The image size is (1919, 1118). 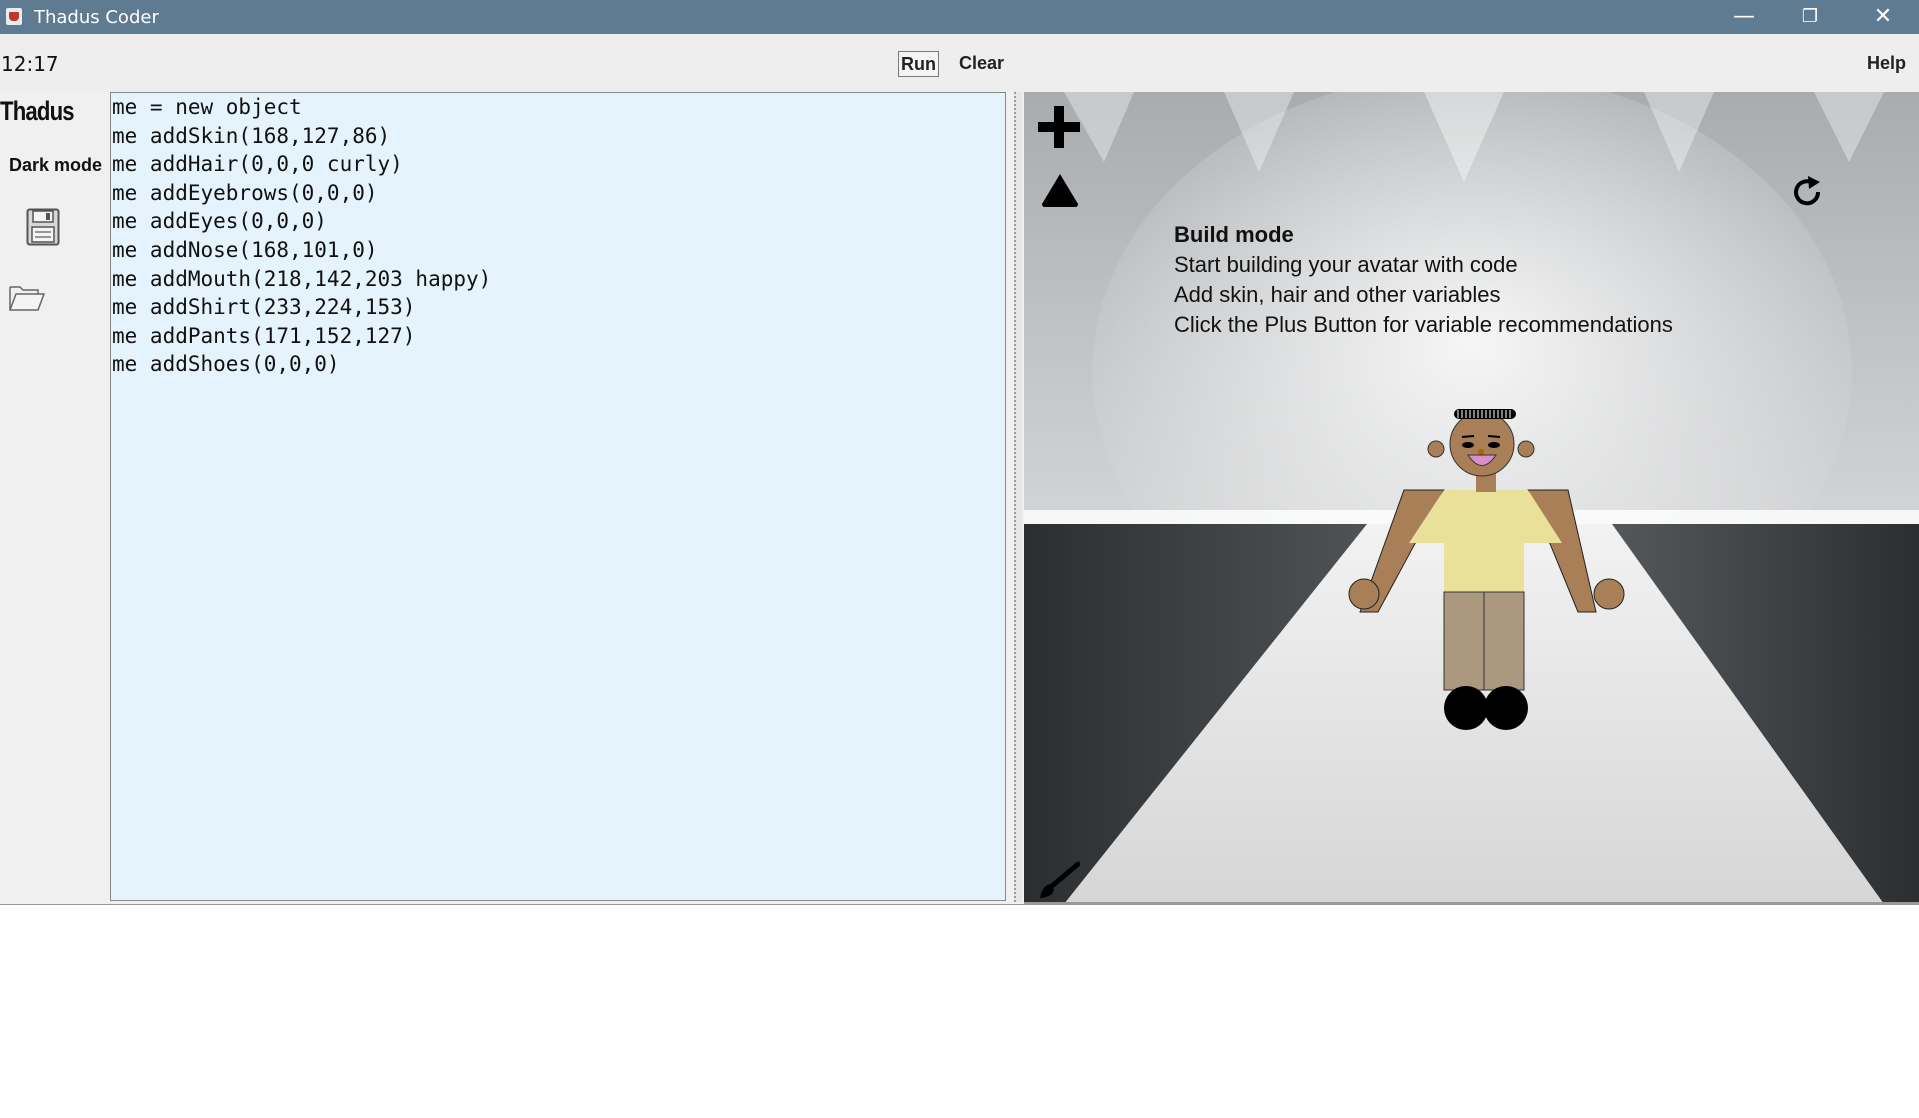 What do you see at coordinates (1436, 449) in the screenshot?
I see `left-ear` at bounding box center [1436, 449].